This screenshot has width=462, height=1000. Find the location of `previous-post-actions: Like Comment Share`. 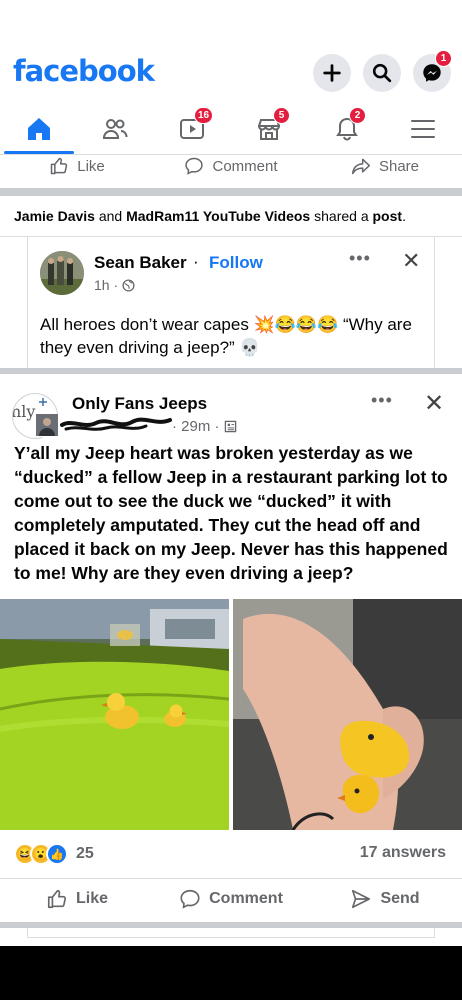

previous-post-actions: Like Comment Share is located at coordinates (231, 166).